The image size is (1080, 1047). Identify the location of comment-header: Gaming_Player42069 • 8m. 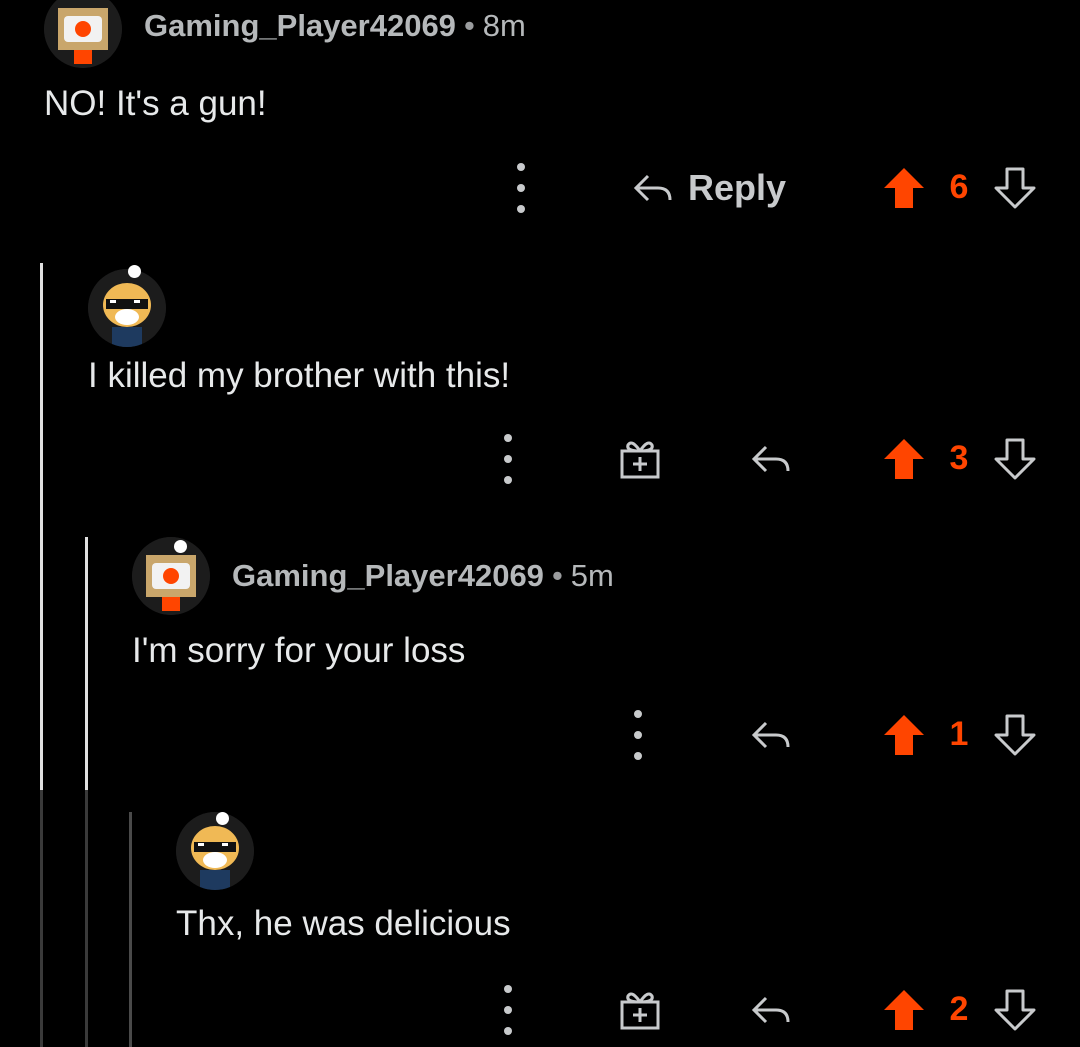
(335, 26).